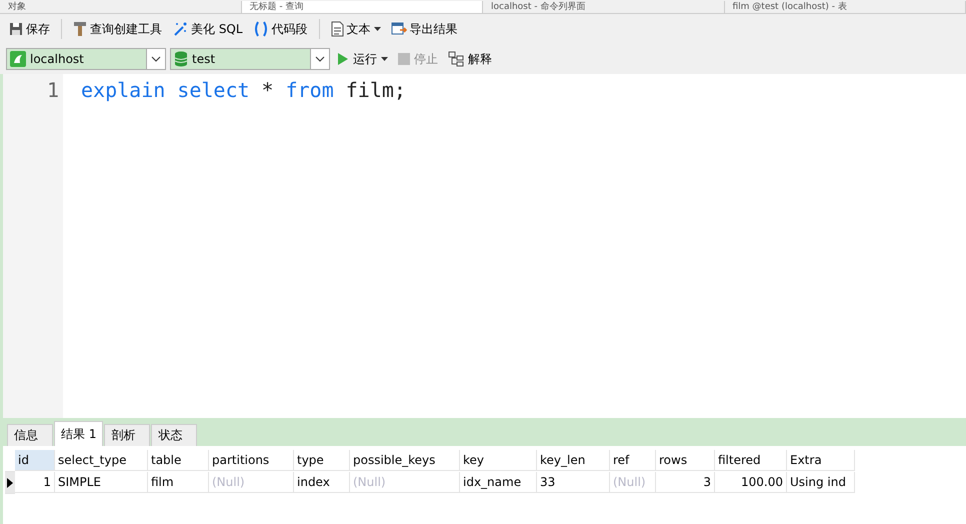 The height and width of the screenshot is (524, 966). What do you see at coordinates (751, 460) in the screenshot?
I see `column-header: filtered` at bounding box center [751, 460].